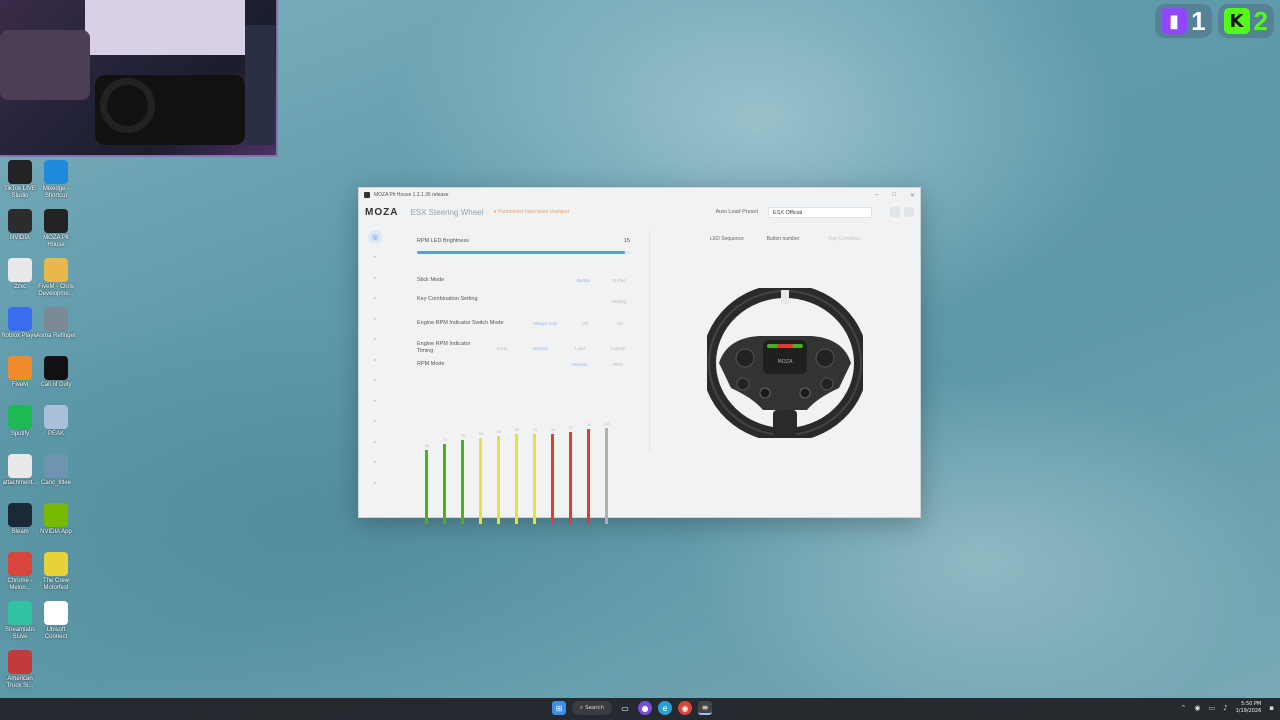 The height and width of the screenshot is (720, 1280). I want to click on engine-switch-auto-option: Always Auto, so click(545, 323).